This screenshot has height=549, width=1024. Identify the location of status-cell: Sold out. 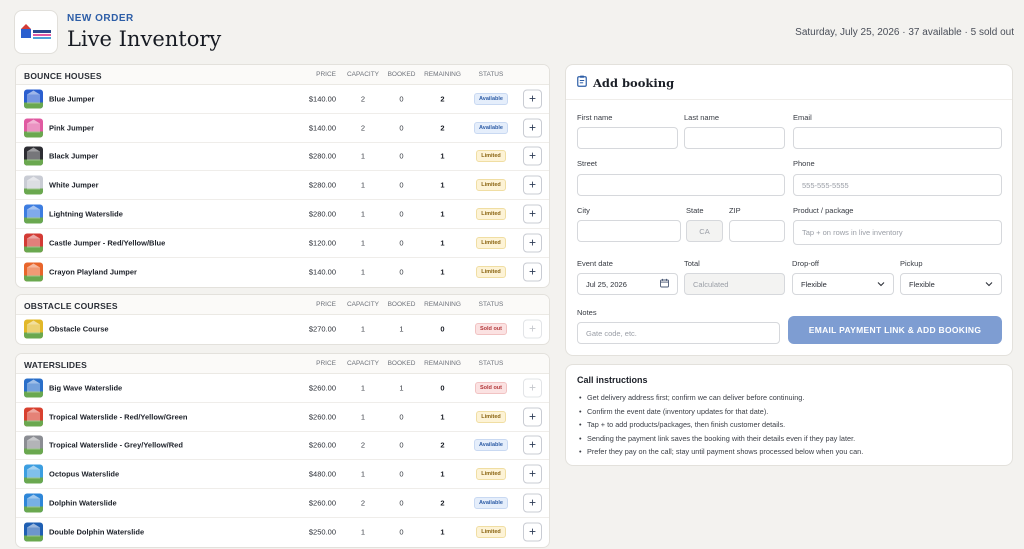
(491, 387).